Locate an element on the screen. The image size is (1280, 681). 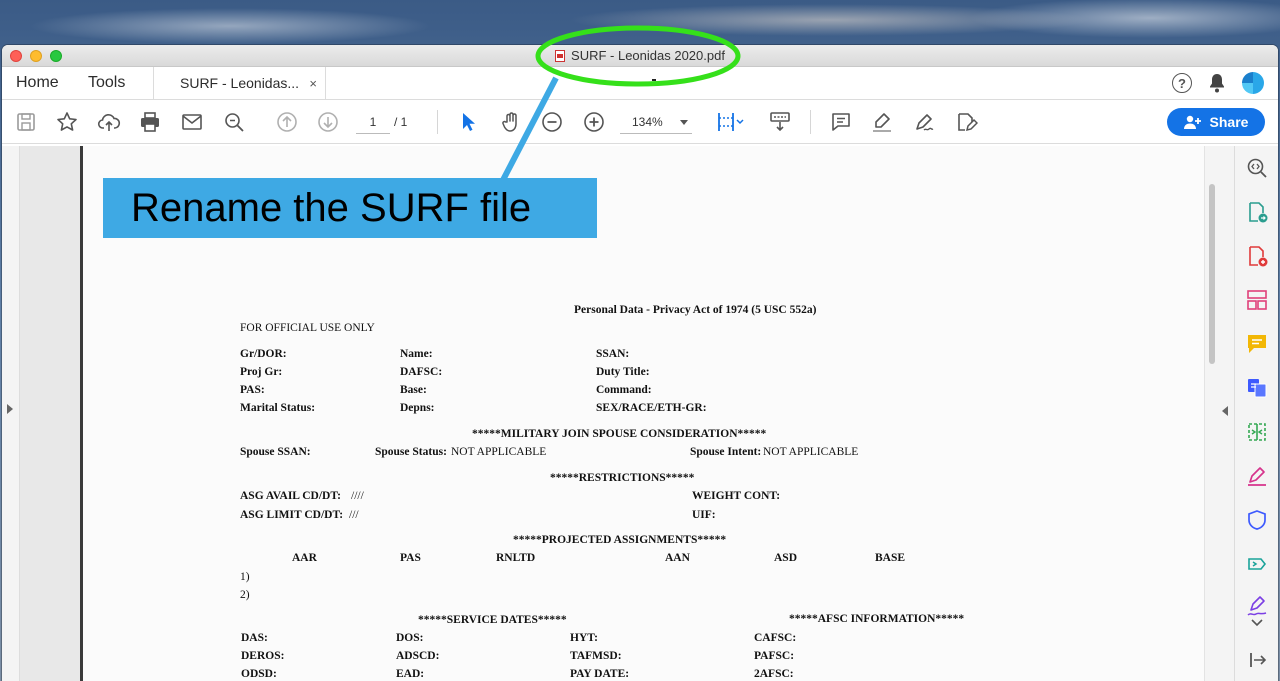
doc-field-label: Duty Title: is located at coordinates (623, 372).